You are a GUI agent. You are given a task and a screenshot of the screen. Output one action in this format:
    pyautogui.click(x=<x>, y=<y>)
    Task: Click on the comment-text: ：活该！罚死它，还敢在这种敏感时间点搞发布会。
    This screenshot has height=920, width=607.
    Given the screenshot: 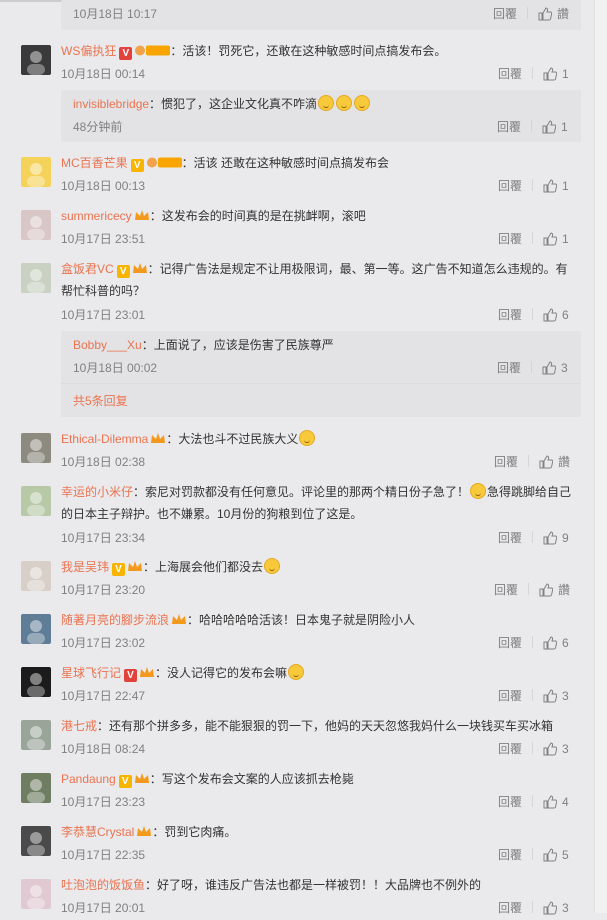 What is the action you would take?
    pyautogui.click(x=308, y=51)
    